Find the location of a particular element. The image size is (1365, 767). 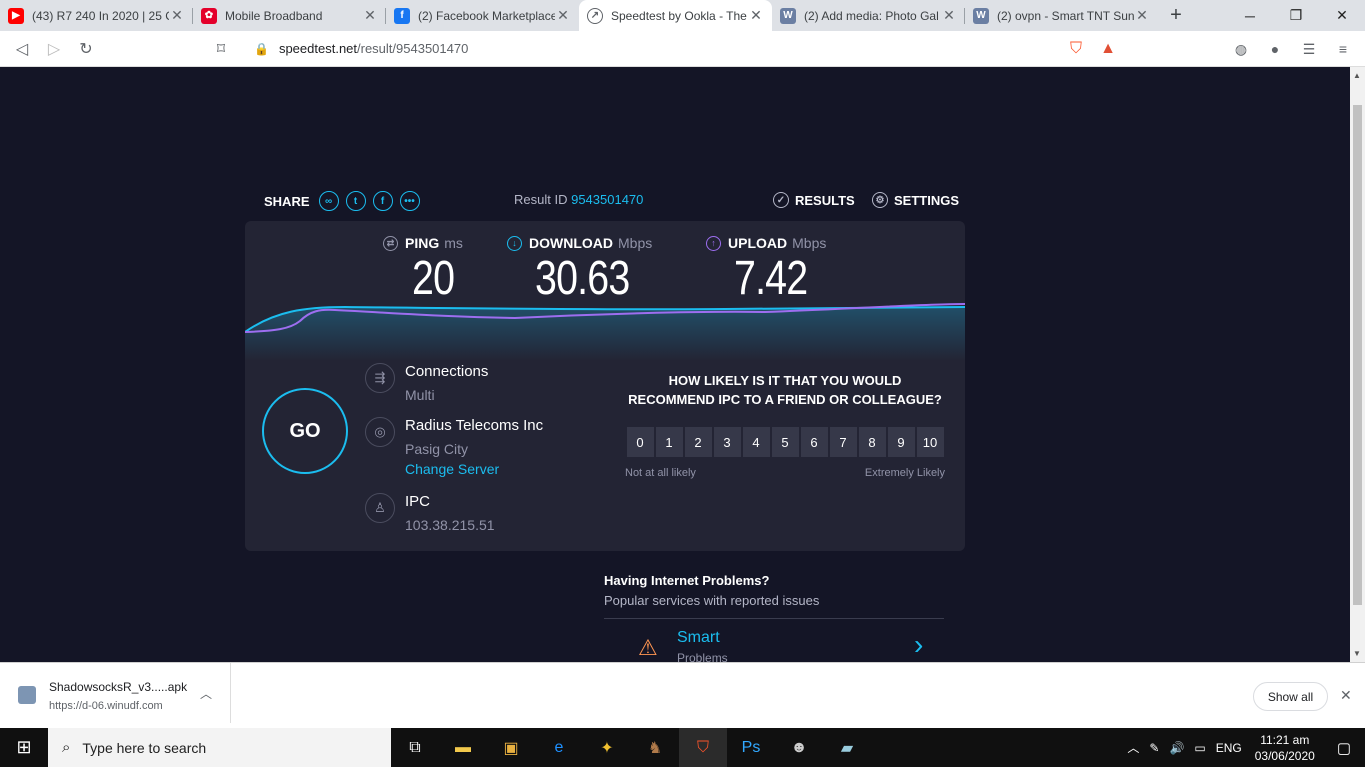

clock: 11:21 am 03/06/2020 is located at coordinates (1285, 748).